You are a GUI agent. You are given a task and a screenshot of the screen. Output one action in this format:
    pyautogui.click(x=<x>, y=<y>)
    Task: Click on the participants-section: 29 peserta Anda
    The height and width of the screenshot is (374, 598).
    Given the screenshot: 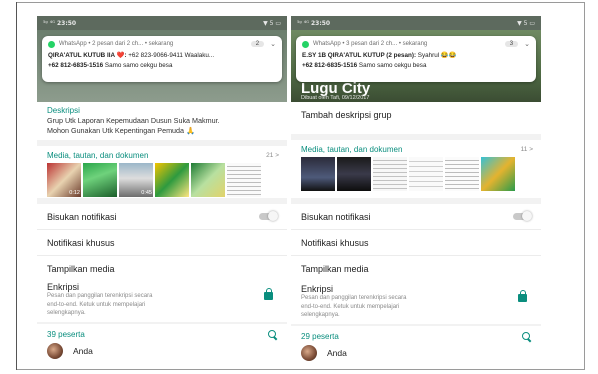 What is the action you would take?
    pyautogui.click(x=416, y=347)
    